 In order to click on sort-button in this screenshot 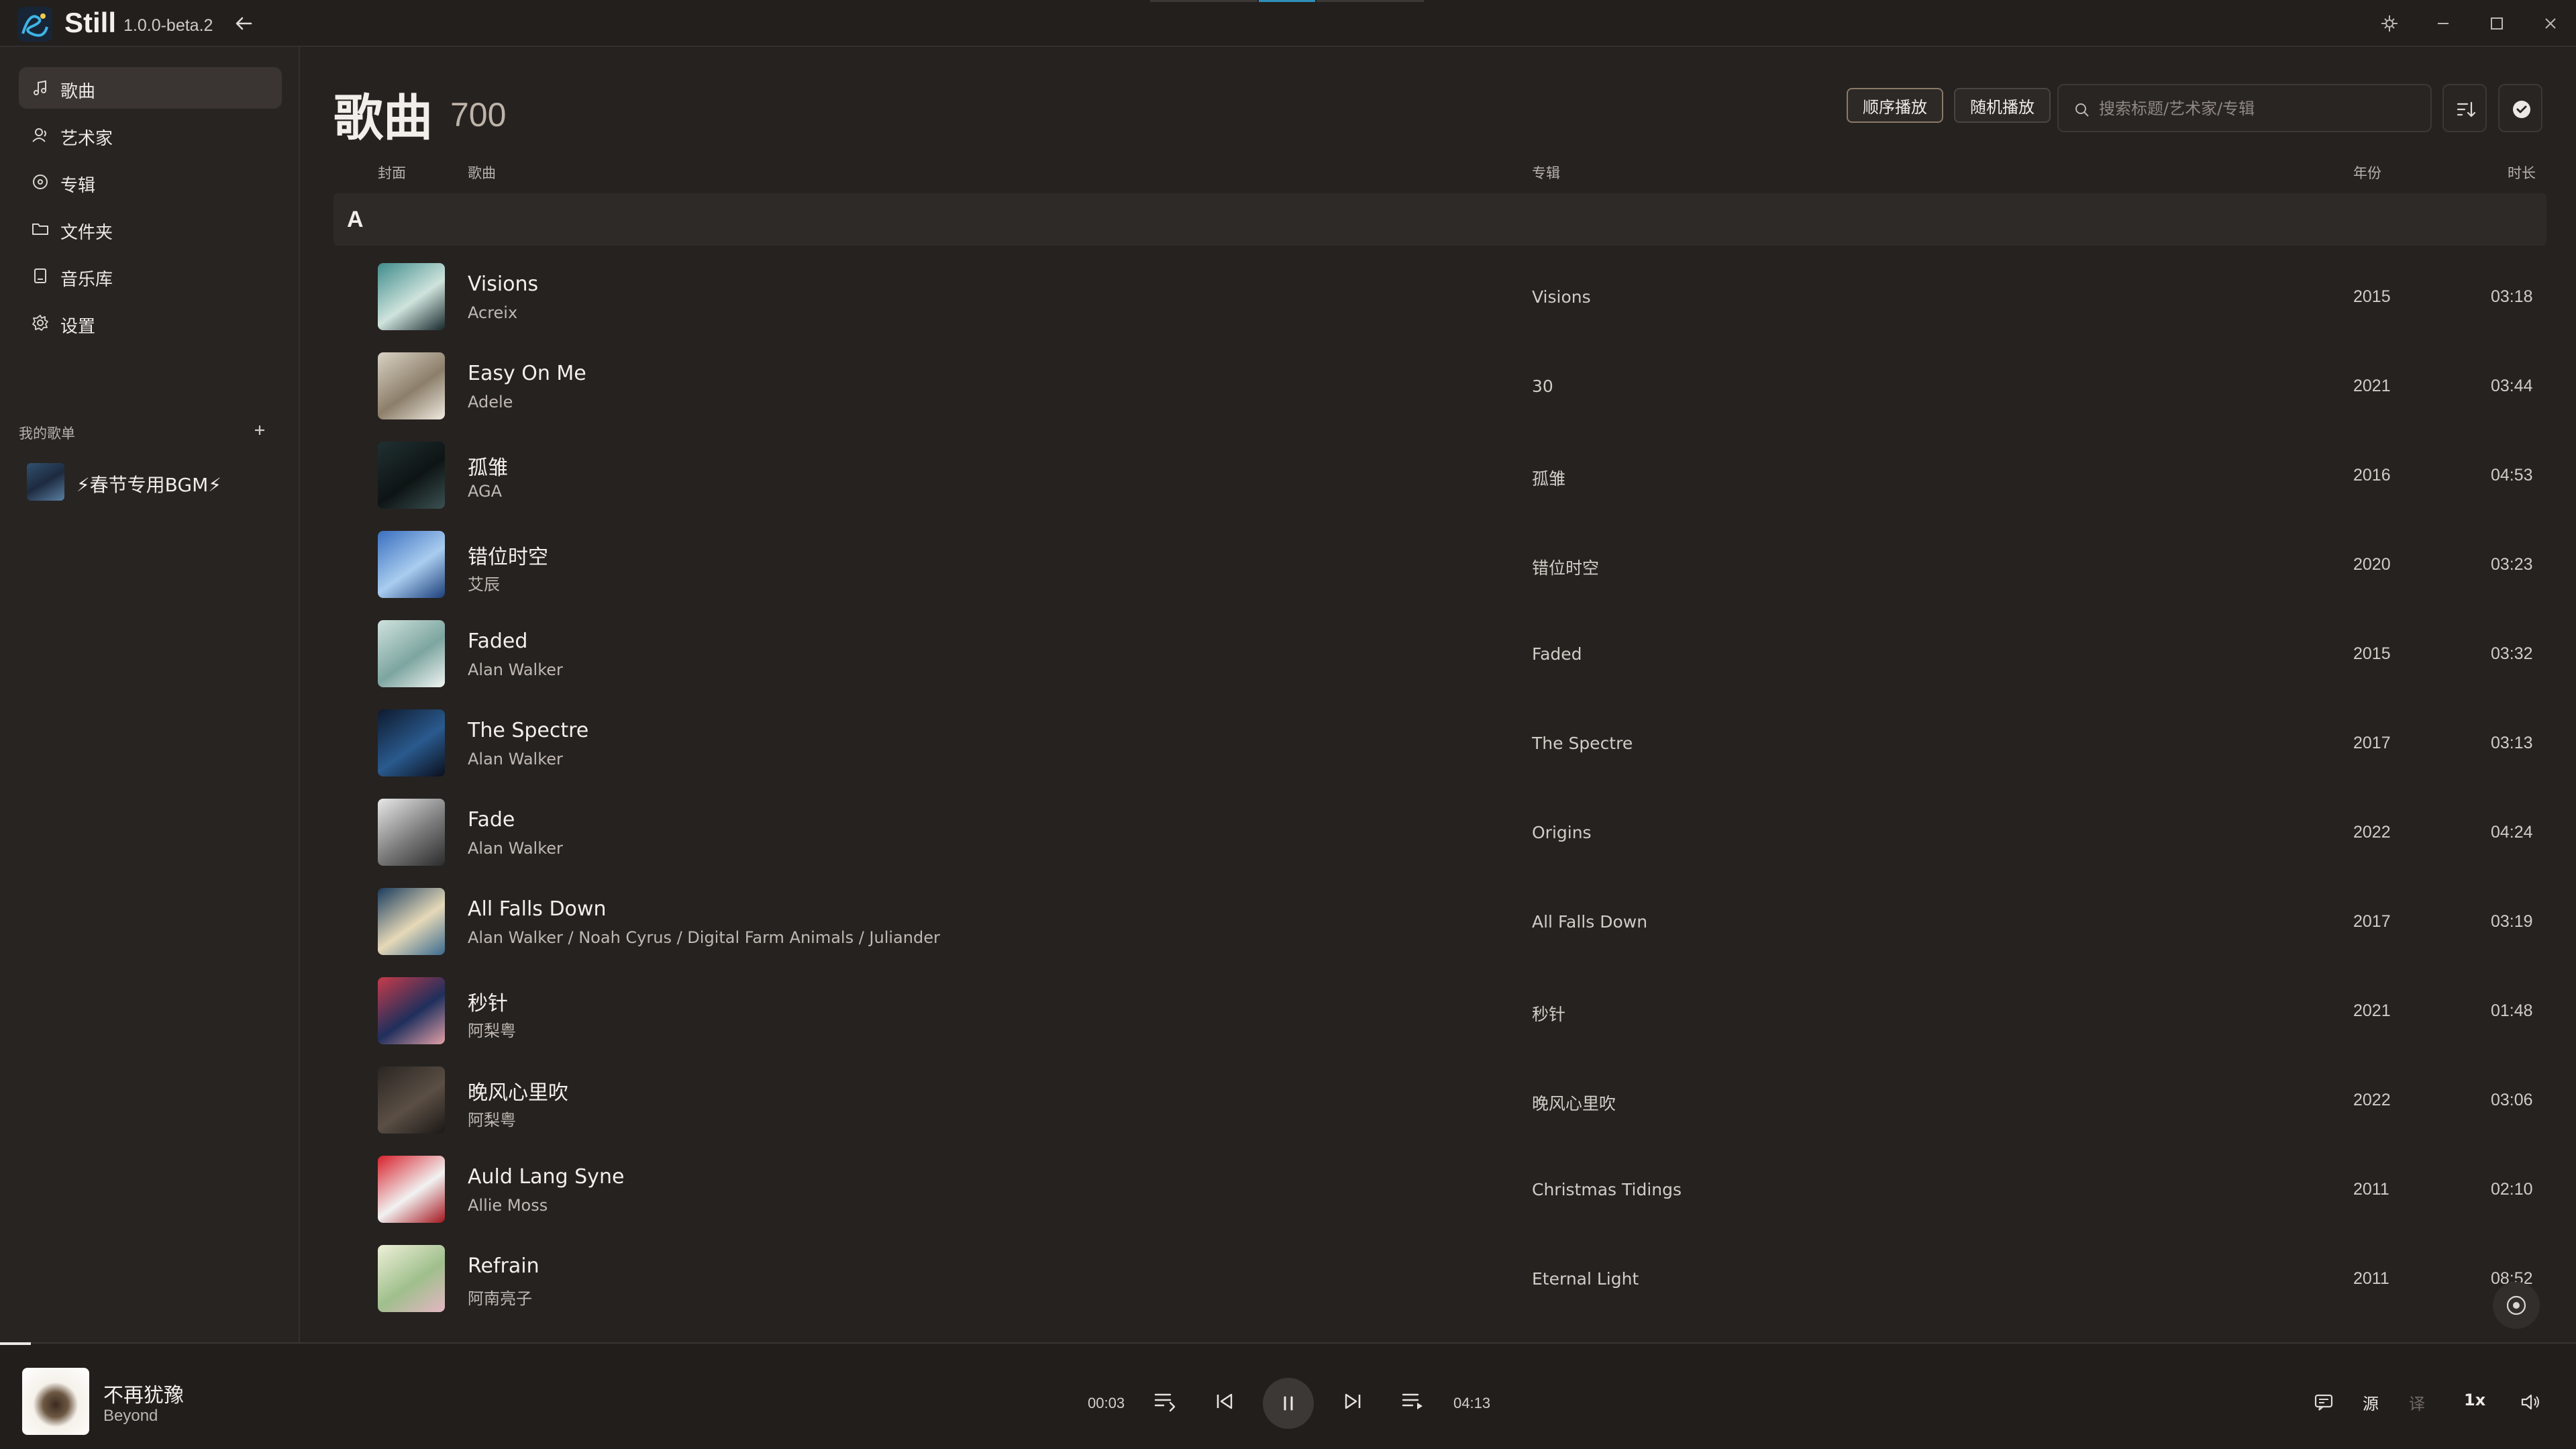, I will do `click(2464, 108)`.